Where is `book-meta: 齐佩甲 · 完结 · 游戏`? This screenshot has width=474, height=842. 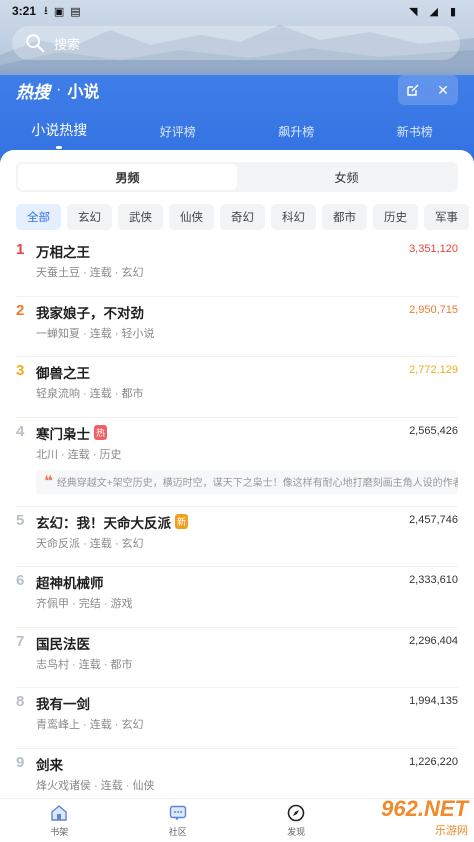
book-meta: 齐佩甲 · 完结 · 游戏 is located at coordinates (84, 604).